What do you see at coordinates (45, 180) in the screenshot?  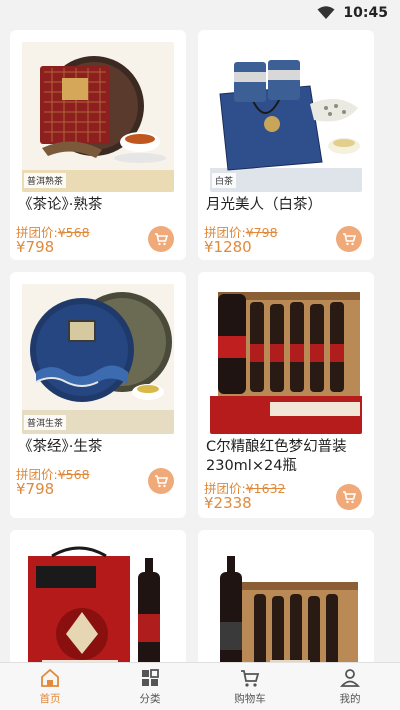 I see `image-label: 普洱熟茶` at bounding box center [45, 180].